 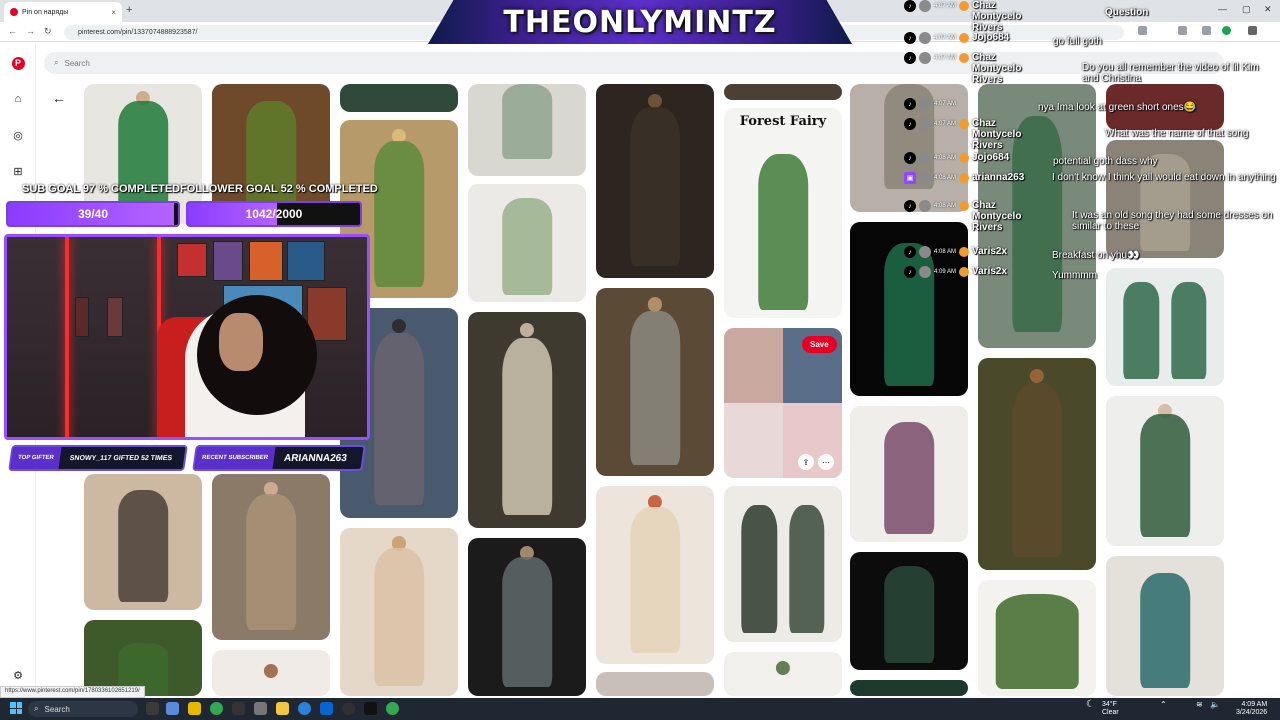 What do you see at coordinates (18, 63) in the screenshot?
I see `pinterest-logo-icon: P` at bounding box center [18, 63].